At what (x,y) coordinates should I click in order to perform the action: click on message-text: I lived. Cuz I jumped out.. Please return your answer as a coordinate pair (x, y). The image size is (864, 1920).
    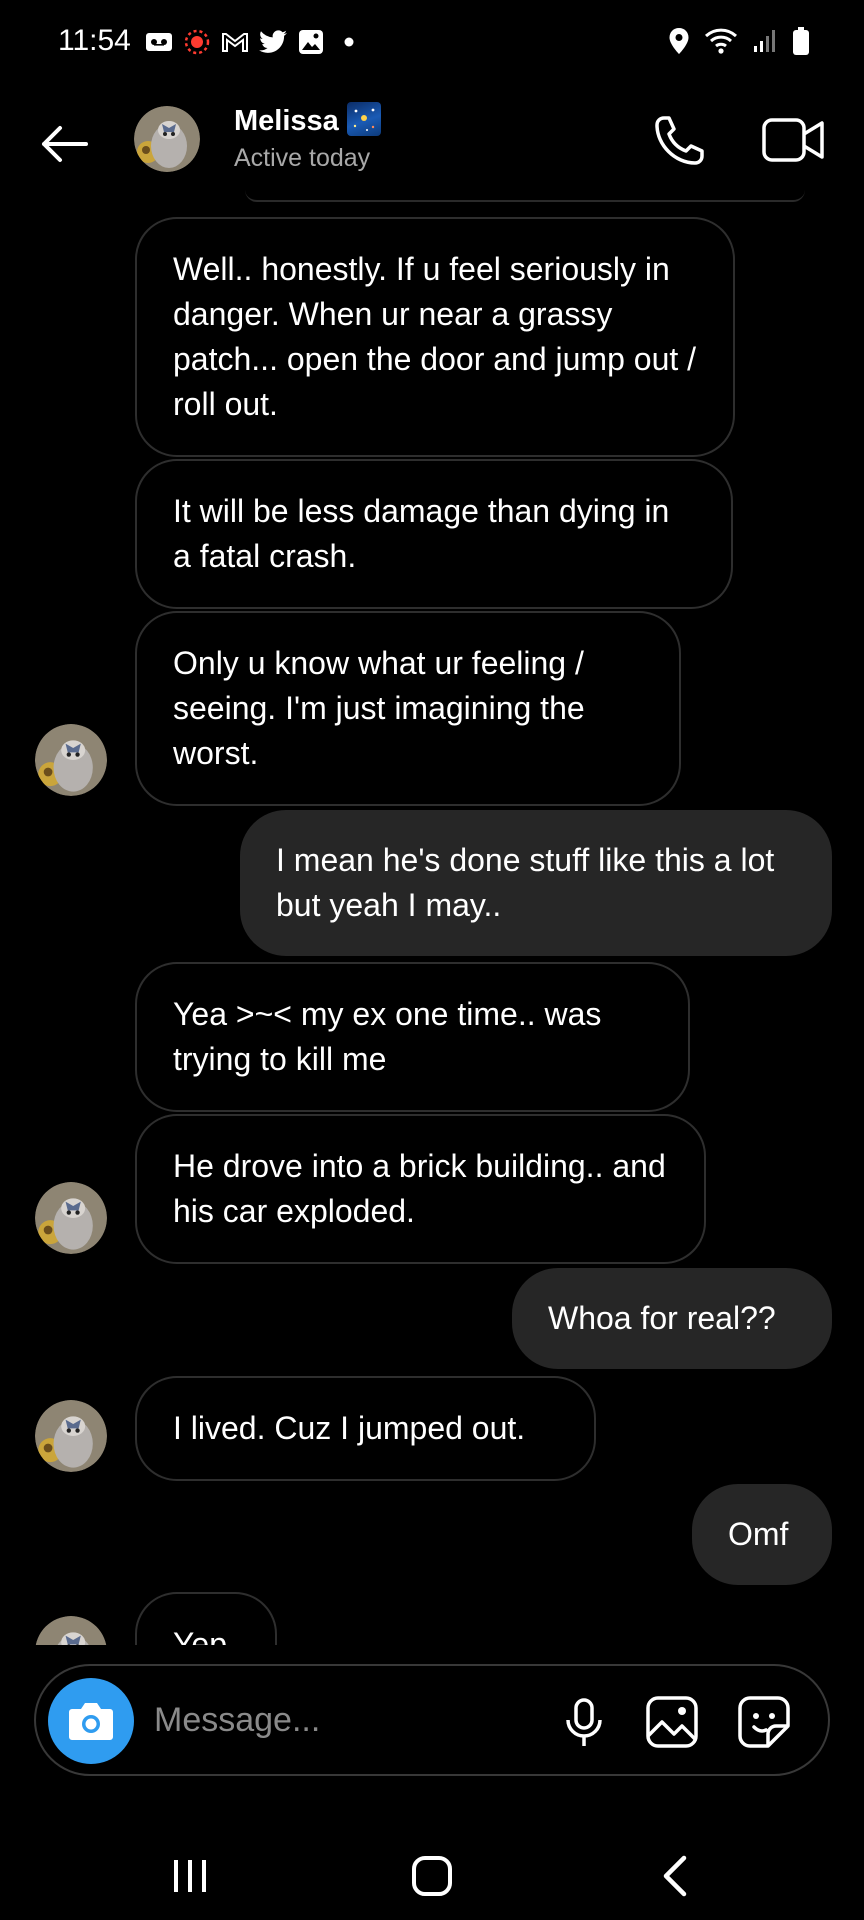
    Looking at the image, I should click on (349, 1428).